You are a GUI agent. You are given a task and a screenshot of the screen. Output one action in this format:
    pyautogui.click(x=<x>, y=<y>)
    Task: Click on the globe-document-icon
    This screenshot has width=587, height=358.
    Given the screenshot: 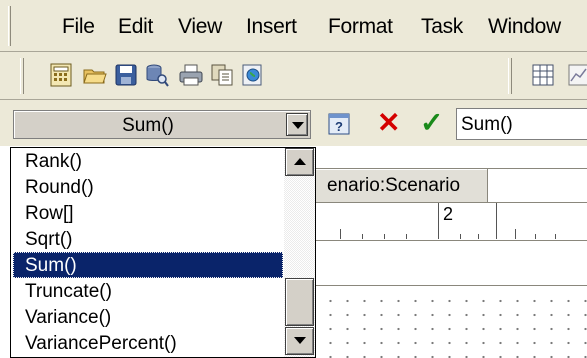 What is the action you would take?
    pyautogui.click(x=253, y=75)
    